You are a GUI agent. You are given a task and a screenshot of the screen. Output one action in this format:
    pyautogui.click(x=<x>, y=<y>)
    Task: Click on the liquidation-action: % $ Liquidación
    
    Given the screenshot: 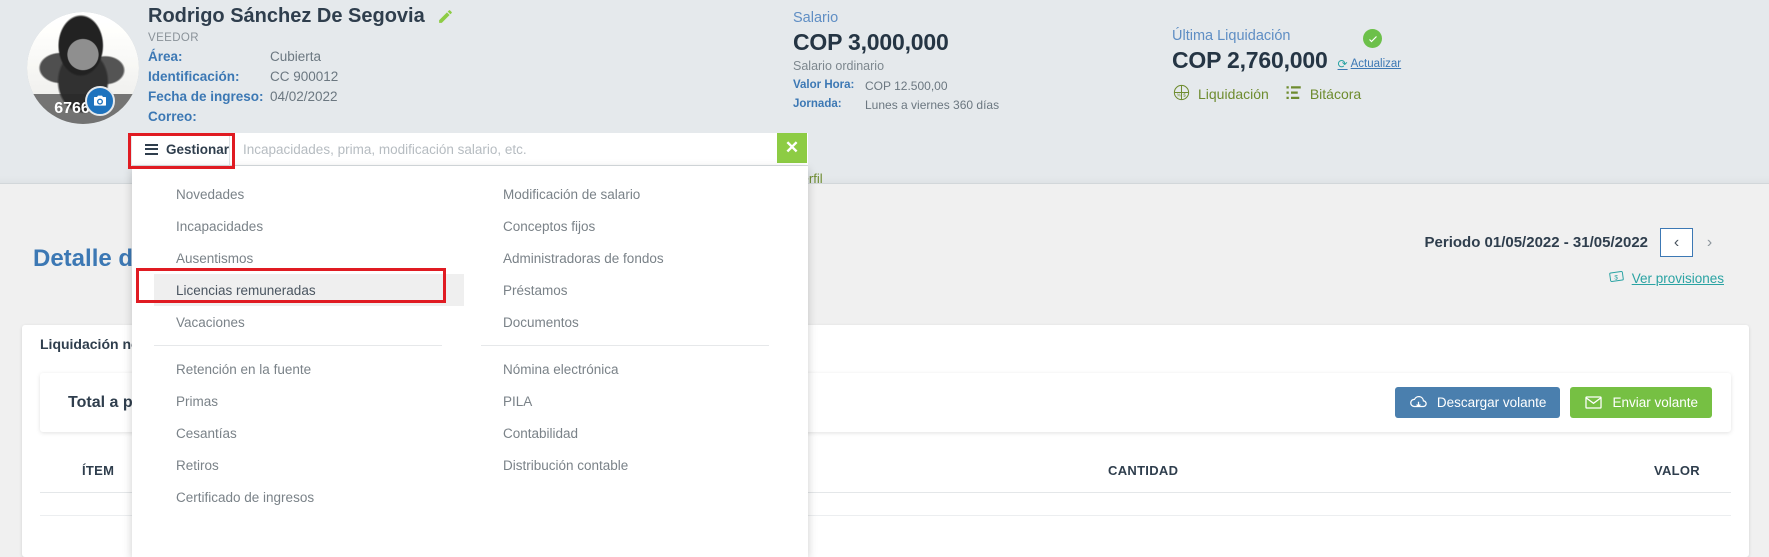 What is the action you would take?
    pyautogui.click(x=1220, y=94)
    